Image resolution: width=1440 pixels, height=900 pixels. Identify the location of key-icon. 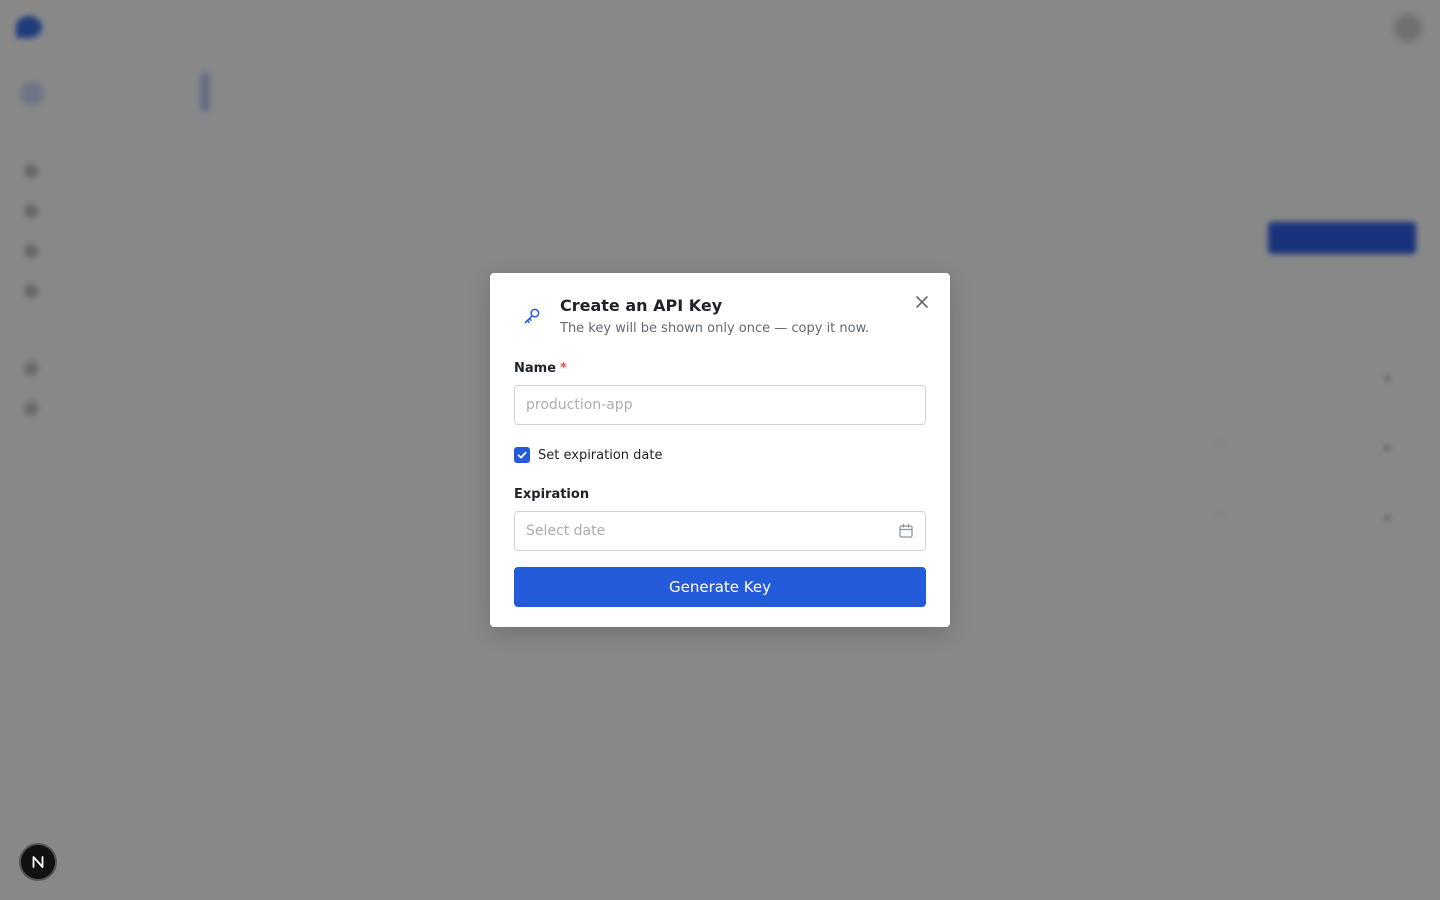
(532, 316).